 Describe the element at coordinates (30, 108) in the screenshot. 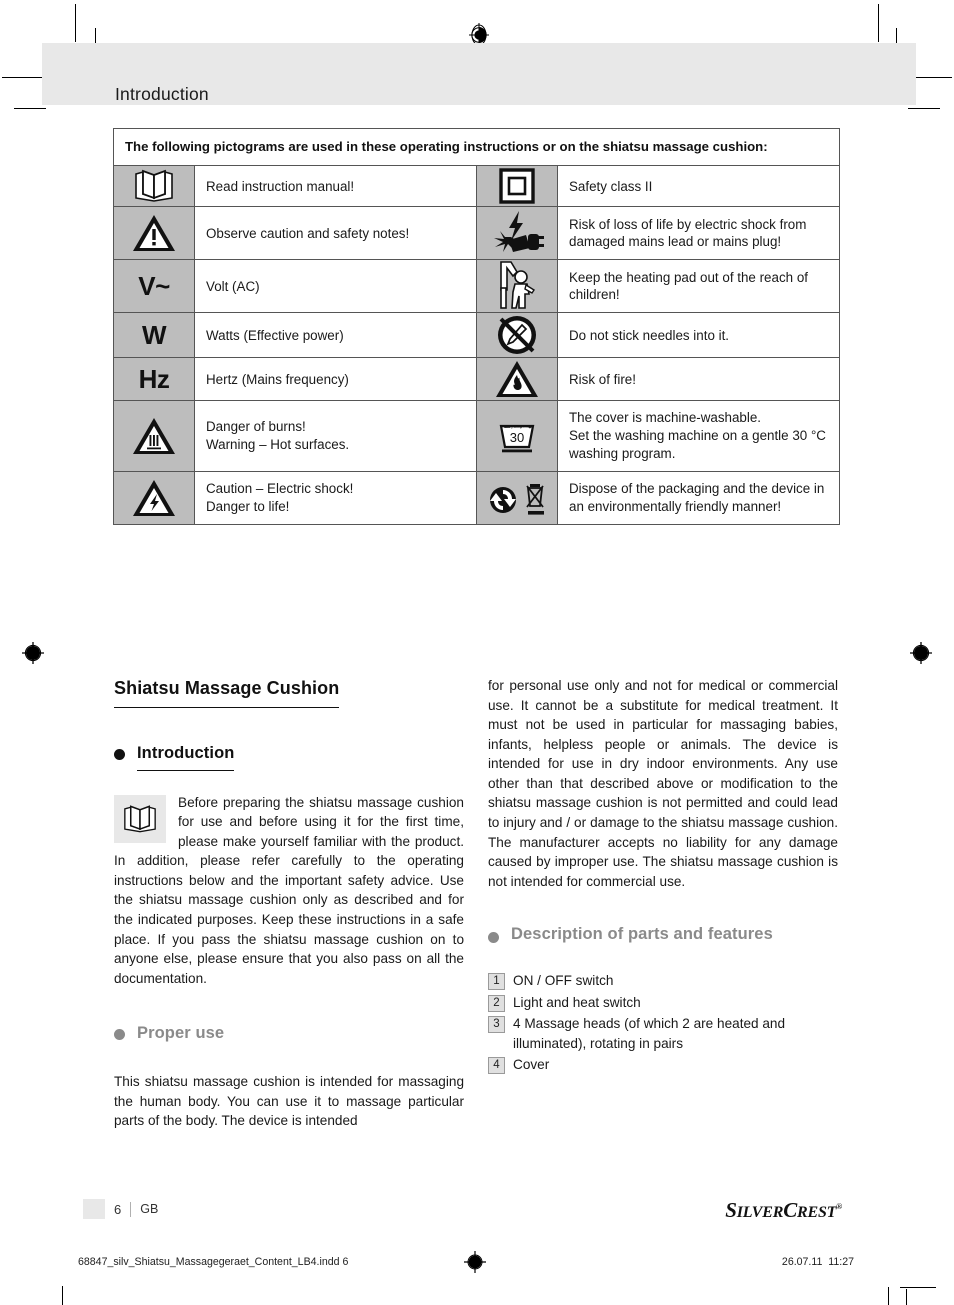

I see `crop-mark-top-left-h2` at that location.